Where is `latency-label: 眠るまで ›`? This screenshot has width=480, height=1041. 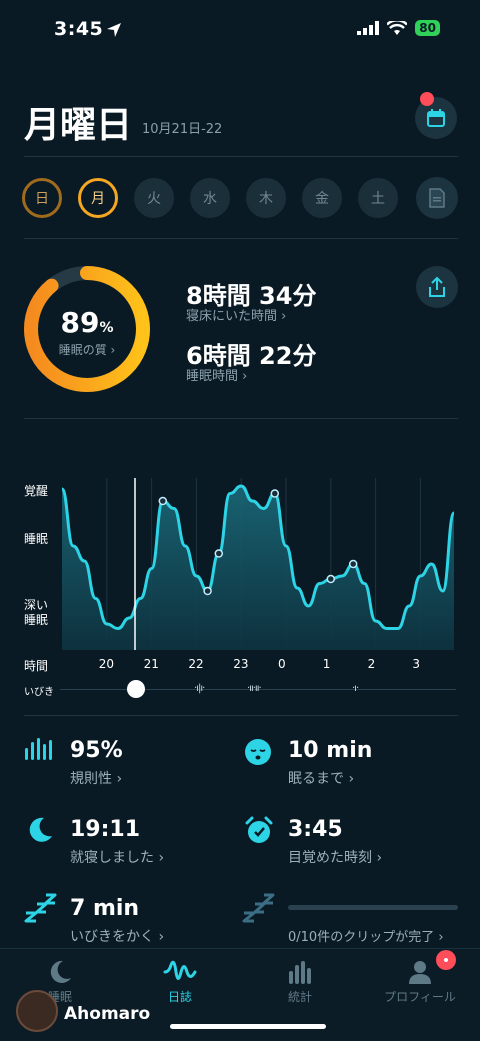 latency-label: 眠るまで › is located at coordinates (321, 778).